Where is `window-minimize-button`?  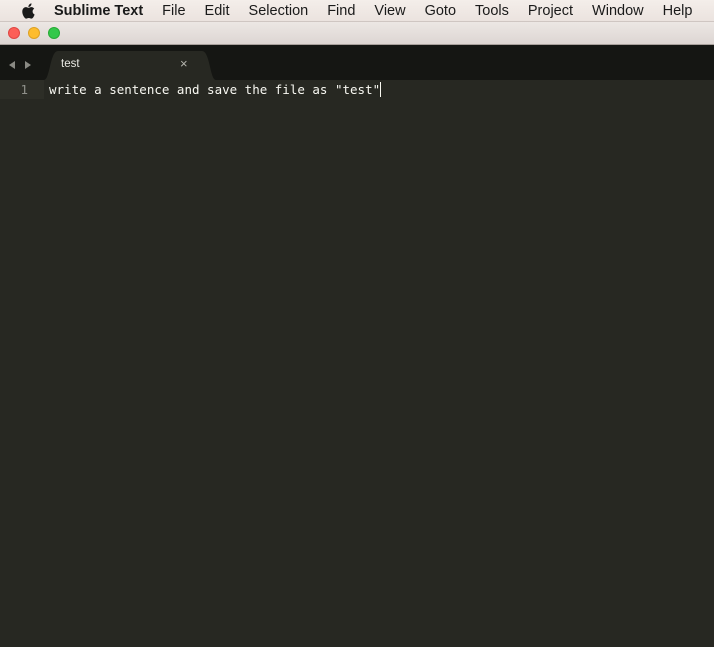 window-minimize-button is located at coordinates (34, 33).